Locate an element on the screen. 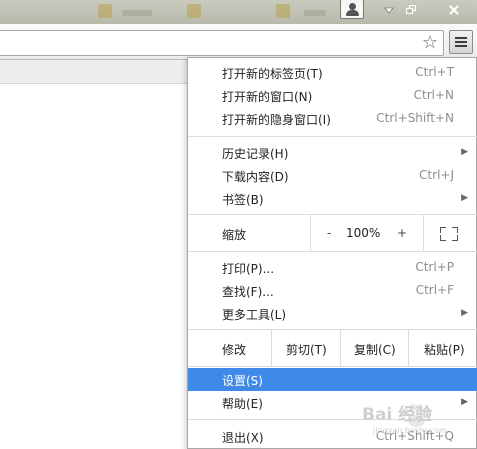 This screenshot has width=477, height=449. menu-item-label: 设置(S) is located at coordinates (242, 381).